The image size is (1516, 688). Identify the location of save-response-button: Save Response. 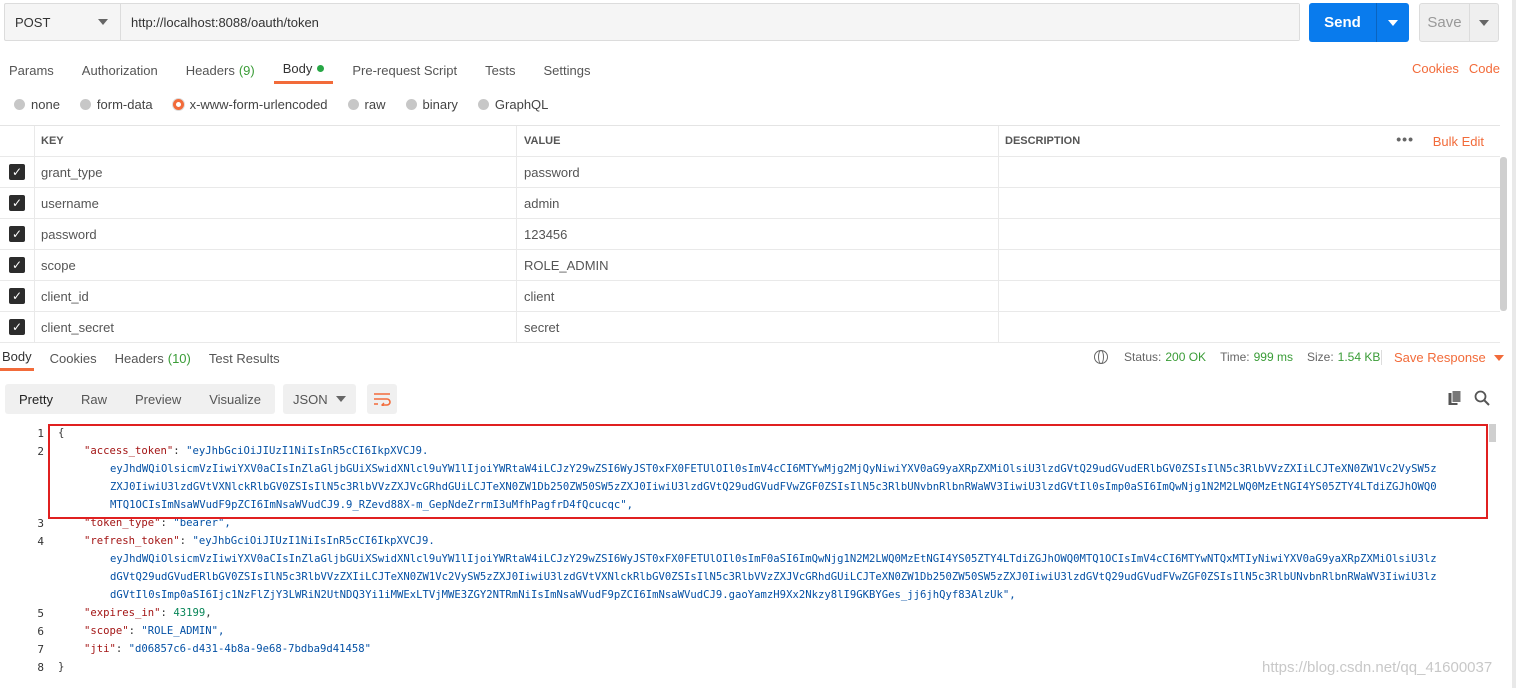
(1442, 357).